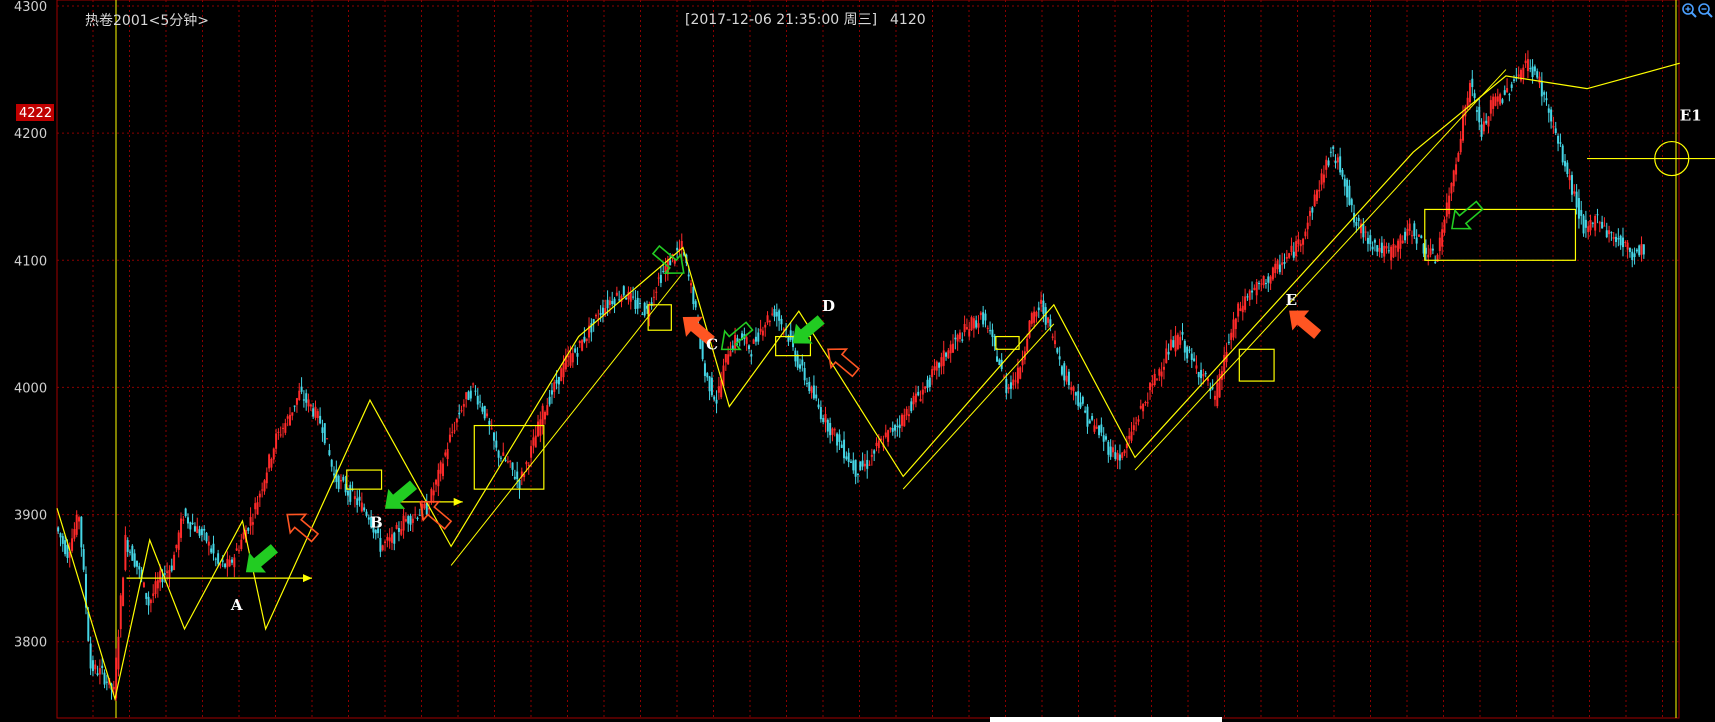  I want to click on point-label-c: C, so click(712, 344).